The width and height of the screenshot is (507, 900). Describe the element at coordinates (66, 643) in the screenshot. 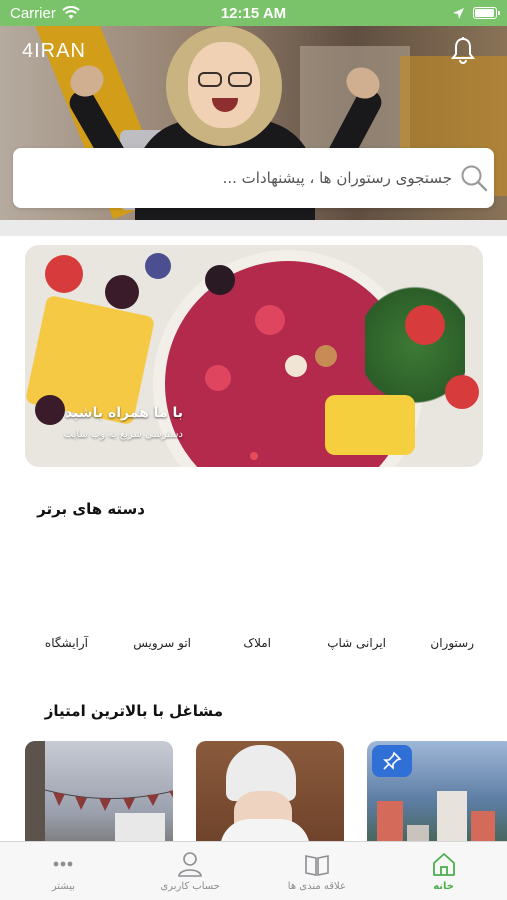

I see `category-salon: آرایشگاه` at that location.